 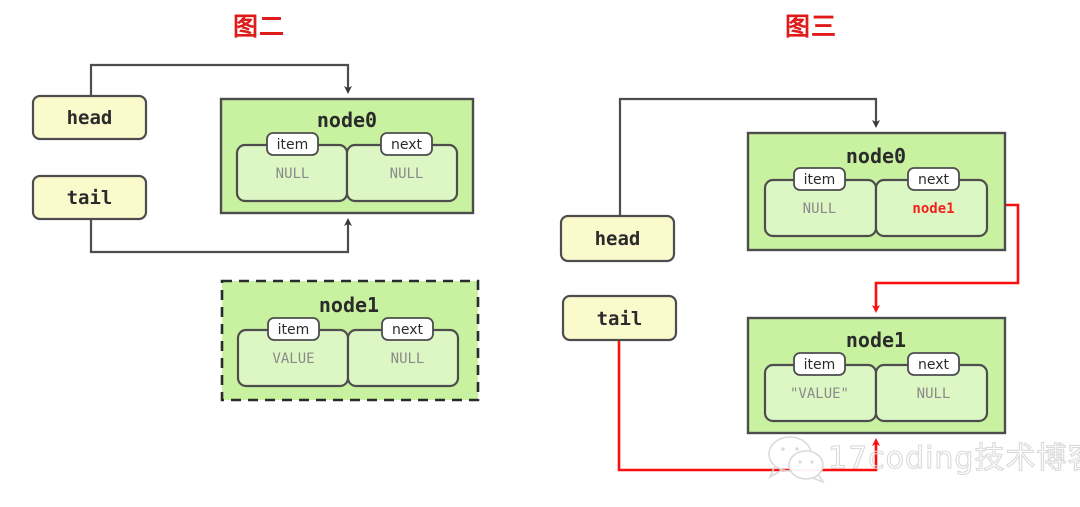 I want to click on var-box-tail-right: tail, so click(x=619, y=318).